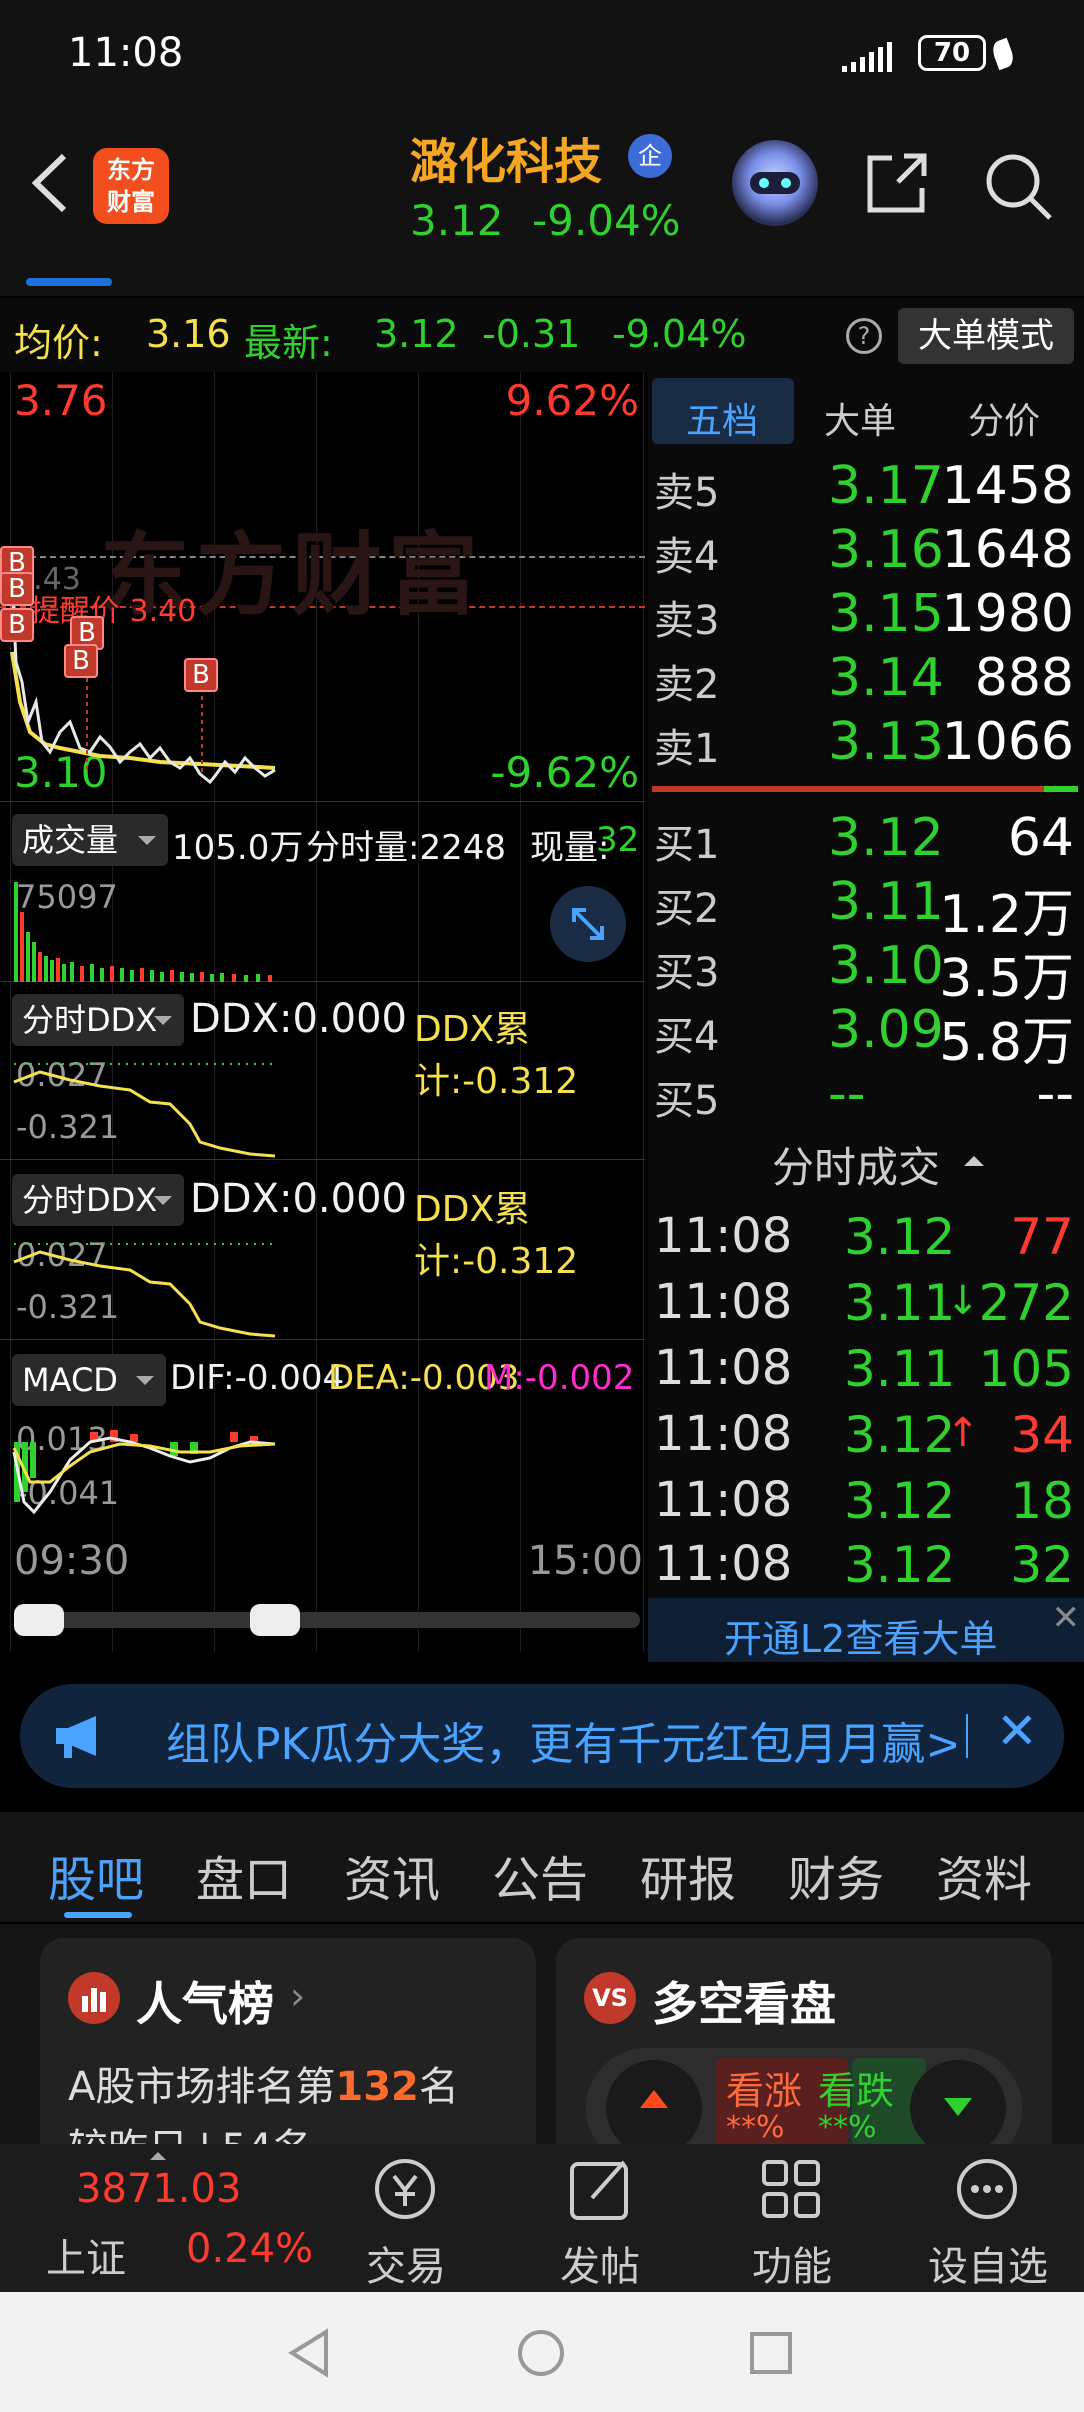  Describe the element at coordinates (310, 2353) in the screenshot. I see `system-back-icon` at that location.